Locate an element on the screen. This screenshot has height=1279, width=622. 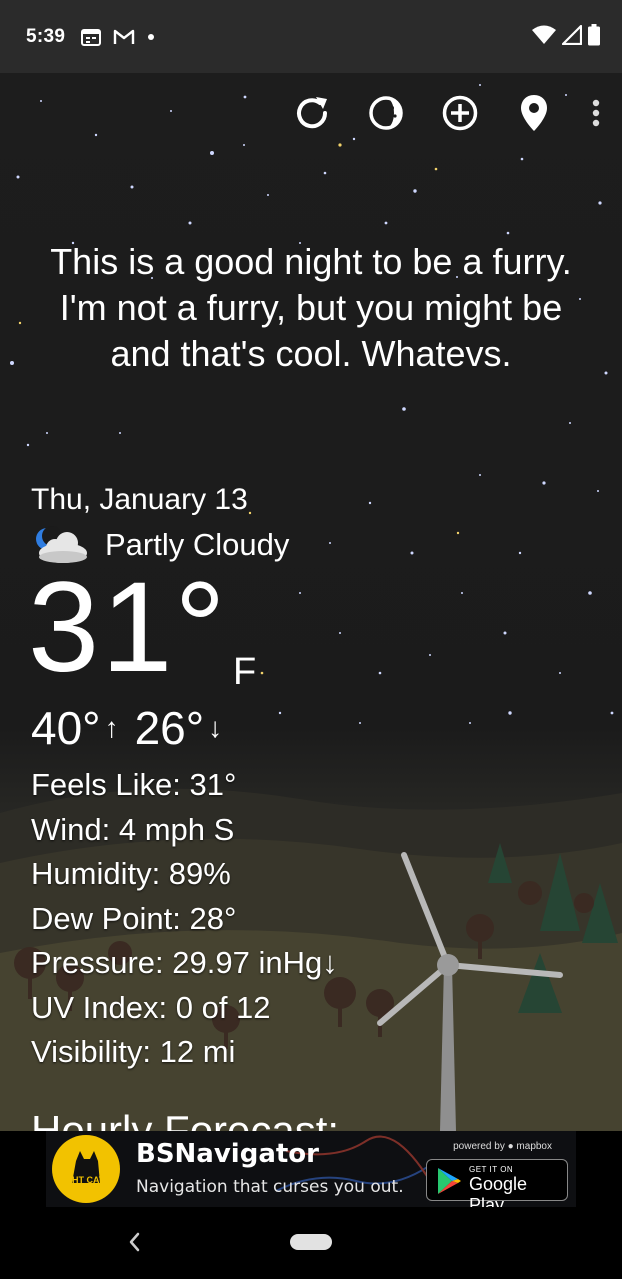
uv-index: UV Index: 0 of 12 is located at coordinates (151, 1007).